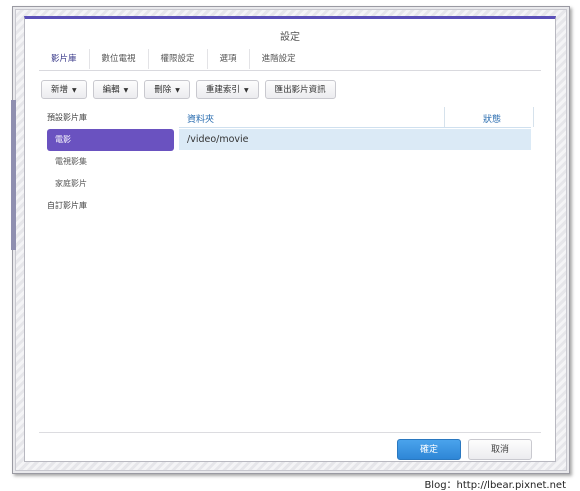 The width and height of the screenshot is (580, 491). What do you see at coordinates (218, 139) in the screenshot?
I see `folder-path-cell: /video/movie` at bounding box center [218, 139].